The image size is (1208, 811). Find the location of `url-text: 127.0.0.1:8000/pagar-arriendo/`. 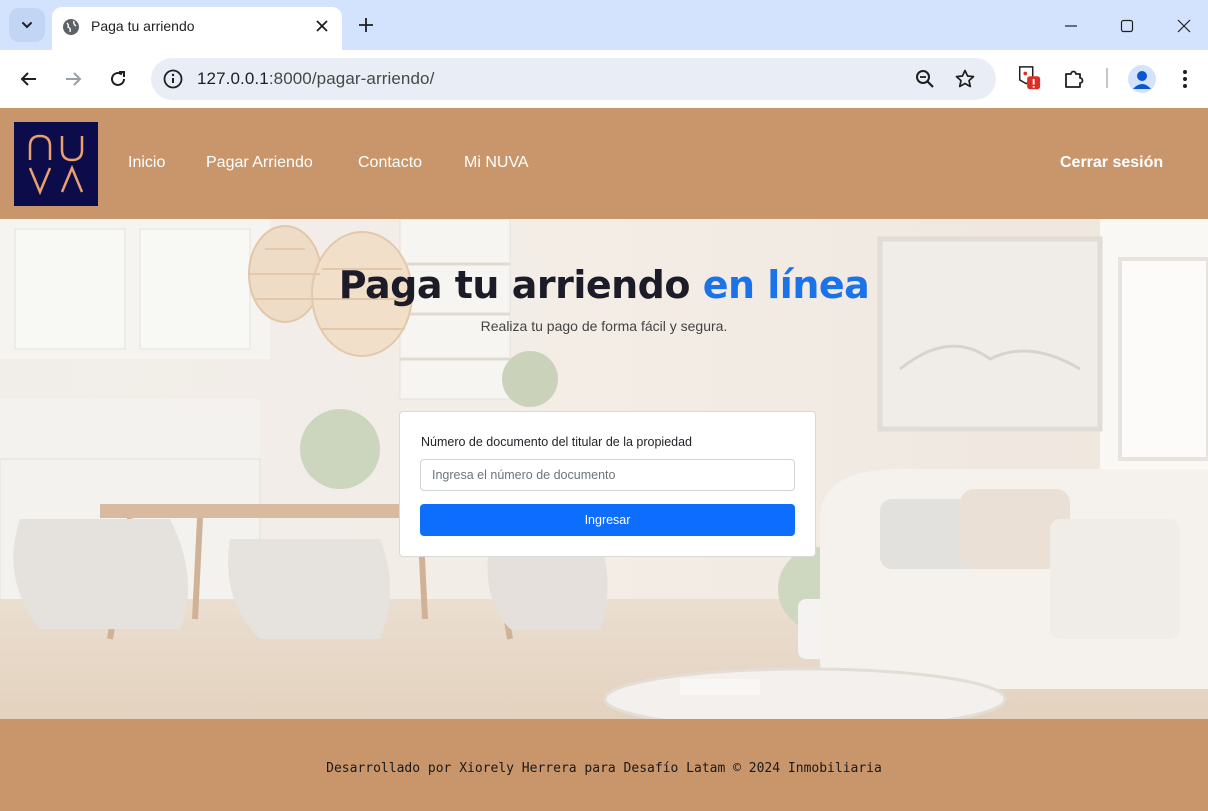

url-text: 127.0.0.1:8000/pagar-arriendo/ is located at coordinates (315, 79).